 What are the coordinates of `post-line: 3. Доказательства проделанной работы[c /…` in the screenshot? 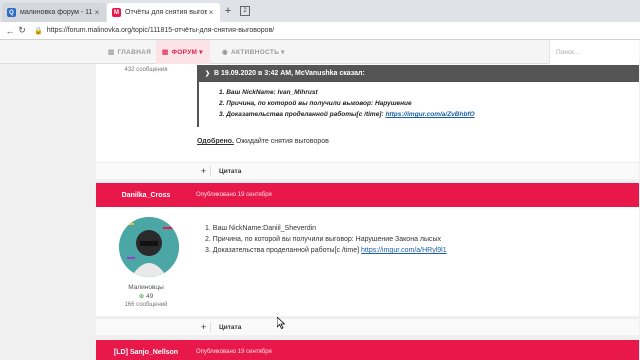 It's located at (326, 250).